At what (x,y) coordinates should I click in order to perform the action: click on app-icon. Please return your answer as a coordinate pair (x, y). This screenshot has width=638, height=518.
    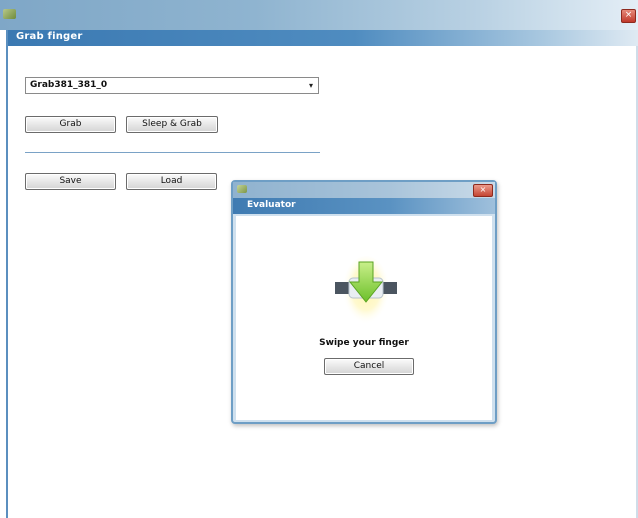
    Looking at the image, I should click on (9, 14).